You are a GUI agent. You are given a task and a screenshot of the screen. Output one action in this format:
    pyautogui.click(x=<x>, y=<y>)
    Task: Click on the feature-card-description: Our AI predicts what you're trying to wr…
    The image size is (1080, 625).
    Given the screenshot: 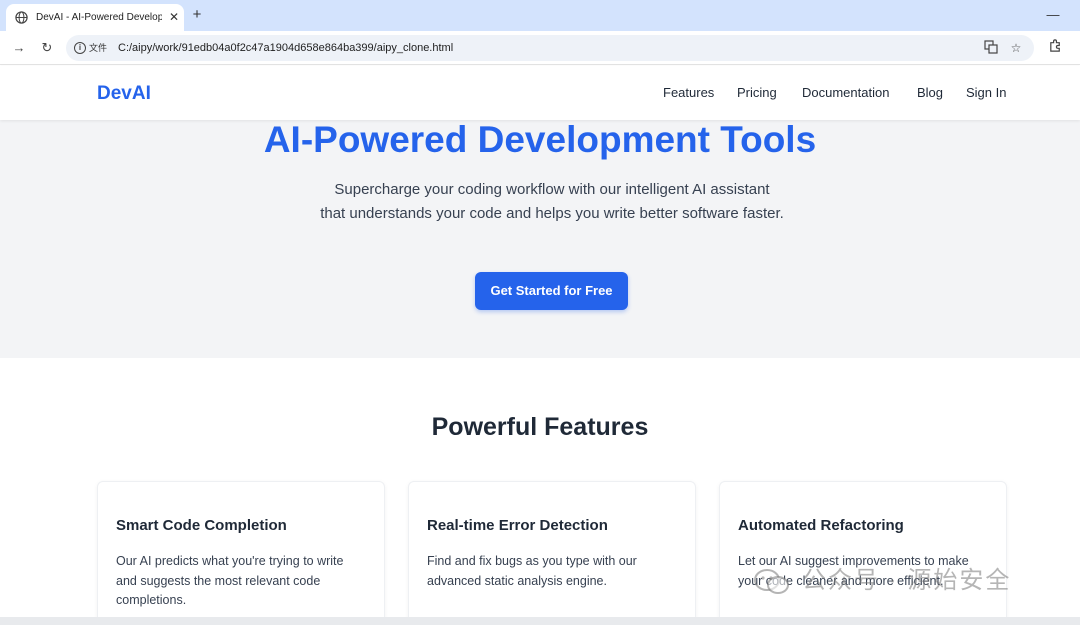 What is the action you would take?
    pyautogui.click(x=230, y=580)
    